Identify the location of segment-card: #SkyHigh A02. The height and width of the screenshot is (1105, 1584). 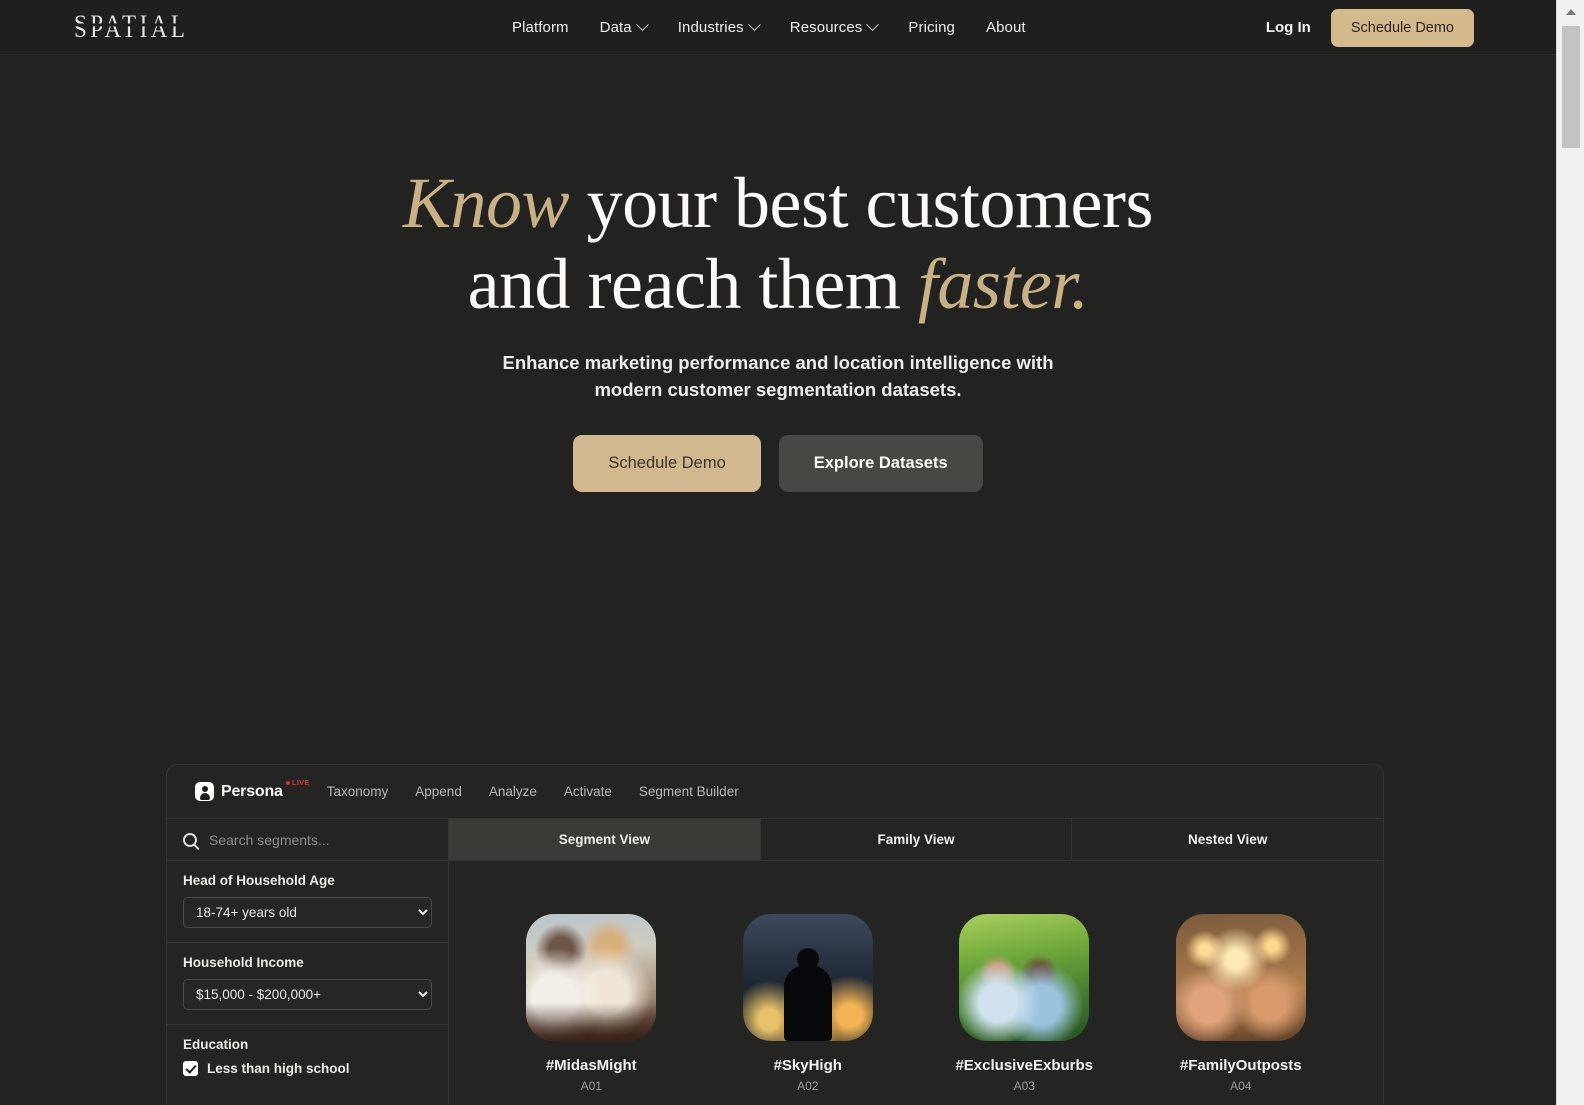
(808, 1003).